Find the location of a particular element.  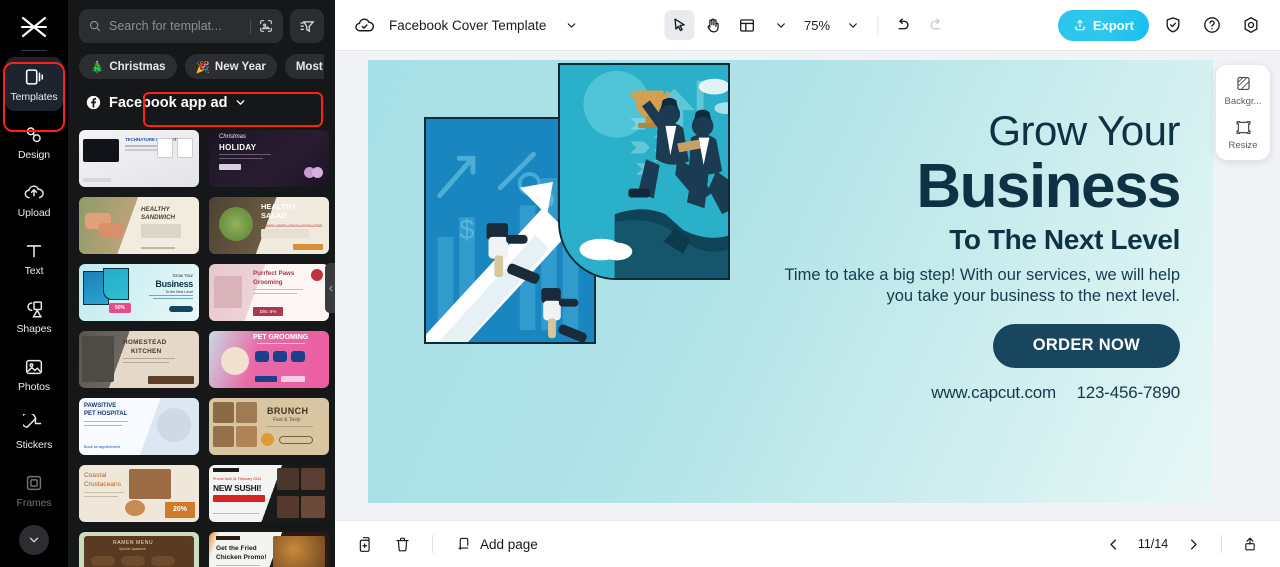

duplicate-page-button is located at coordinates (365, 544).